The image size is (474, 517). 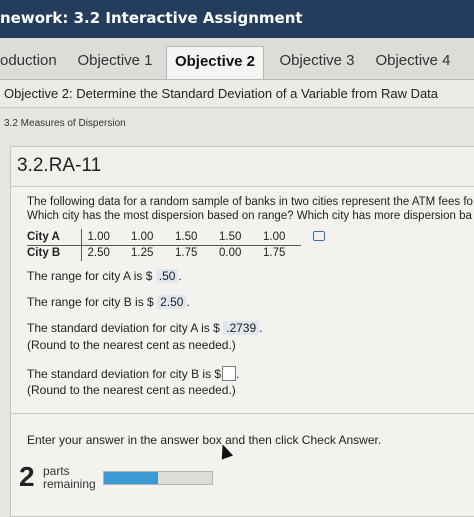 What do you see at coordinates (65, 123) in the screenshot?
I see `section-label: 3.2 Measures of Dispersion` at bounding box center [65, 123].